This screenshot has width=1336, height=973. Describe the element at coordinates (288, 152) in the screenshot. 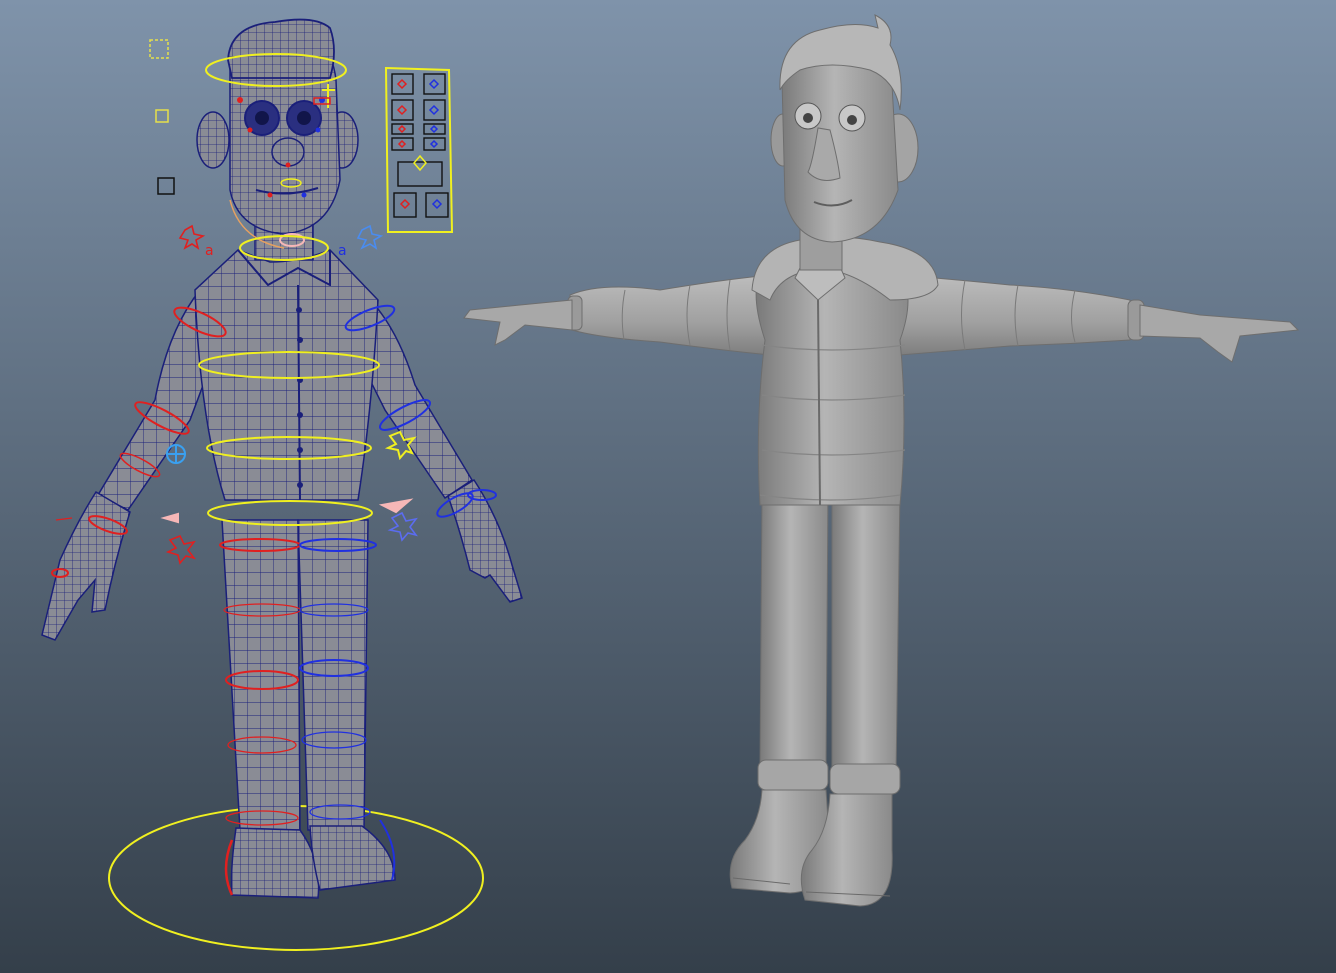

I see `nose-mesh` at that location.